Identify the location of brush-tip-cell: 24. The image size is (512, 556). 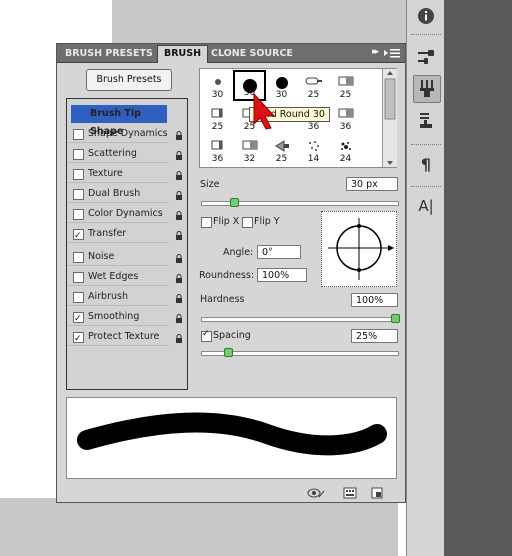
(345, 149).